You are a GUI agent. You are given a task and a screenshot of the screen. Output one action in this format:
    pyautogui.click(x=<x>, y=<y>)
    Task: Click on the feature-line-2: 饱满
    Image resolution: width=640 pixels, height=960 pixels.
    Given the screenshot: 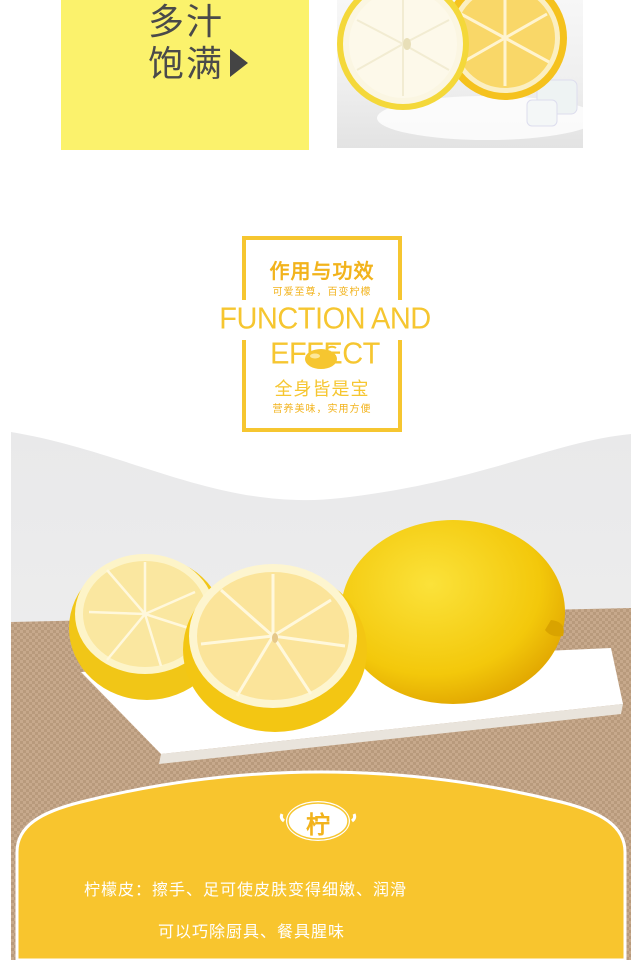 What is the action you would take?
    pyautogui.click(x=198, y=65)
    